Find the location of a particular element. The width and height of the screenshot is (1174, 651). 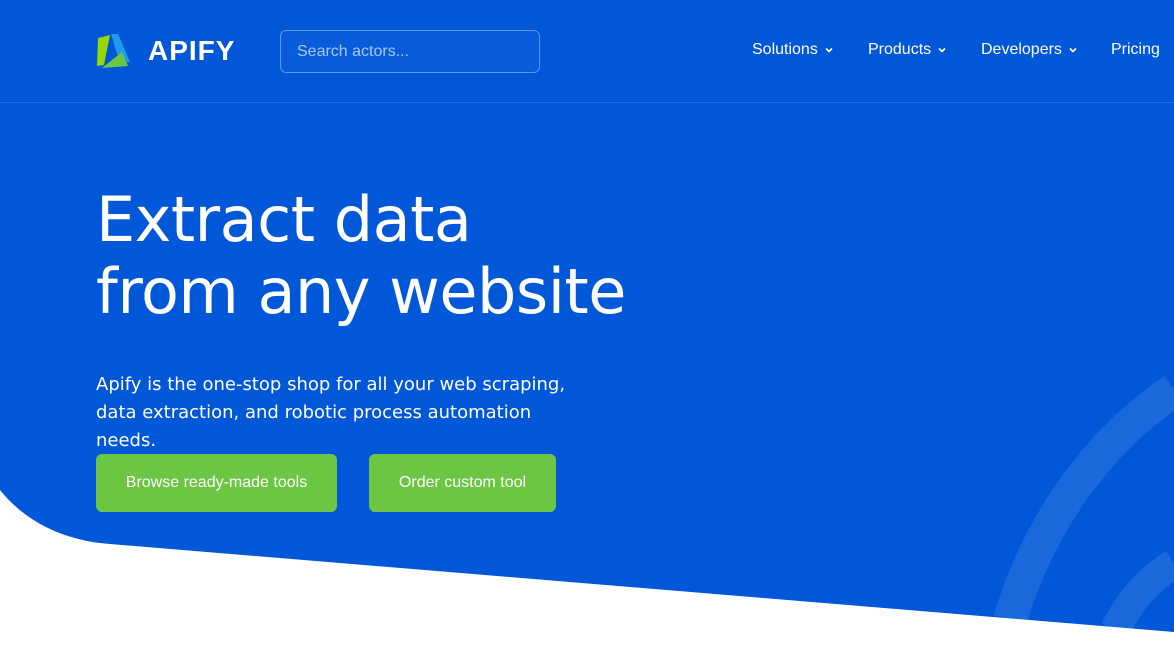

nav-solutions-label: Solutions is located at coordinates (785, 49).